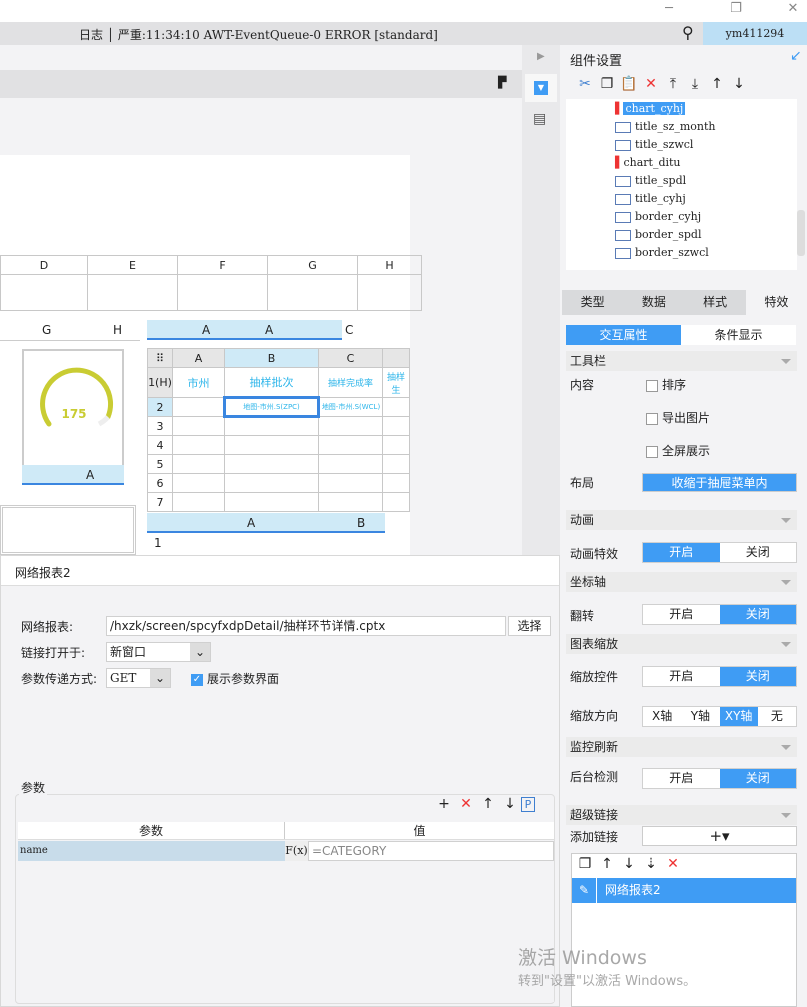  Describe the element at coordinates (719, 614) in the screenshot. I see `flip-toggle: 开启 关闭` at that location.